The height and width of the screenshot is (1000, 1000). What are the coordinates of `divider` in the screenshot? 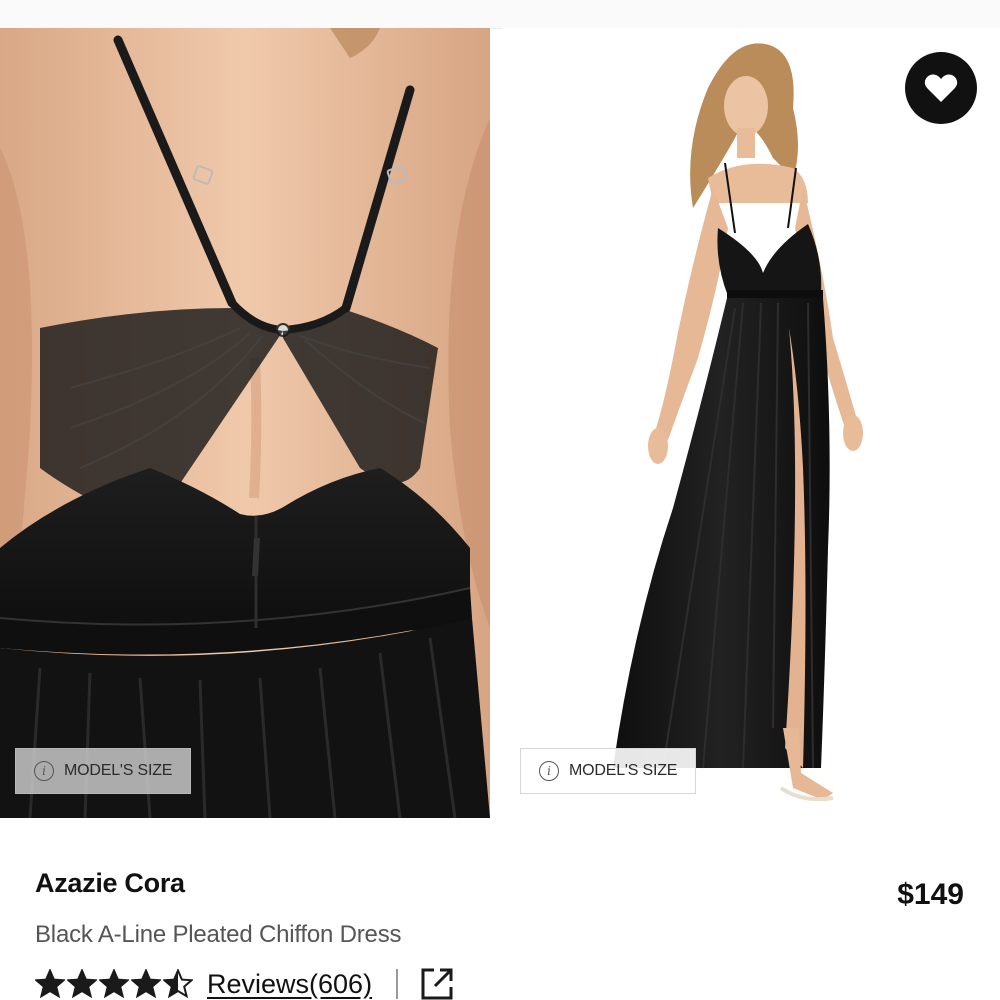 It's located at (397, 984).